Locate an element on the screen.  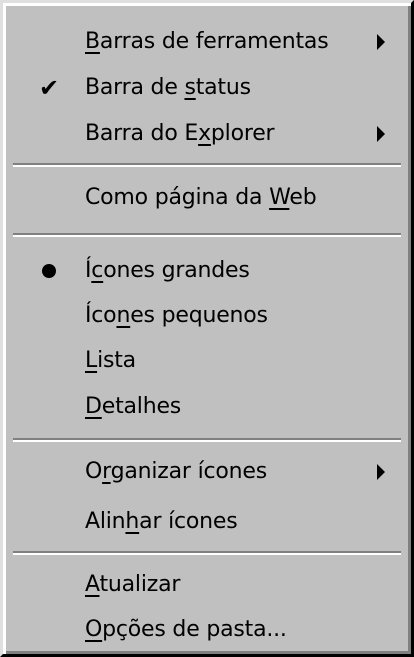
menu-item-label: Detalhes is located at coordinates (133, 406).